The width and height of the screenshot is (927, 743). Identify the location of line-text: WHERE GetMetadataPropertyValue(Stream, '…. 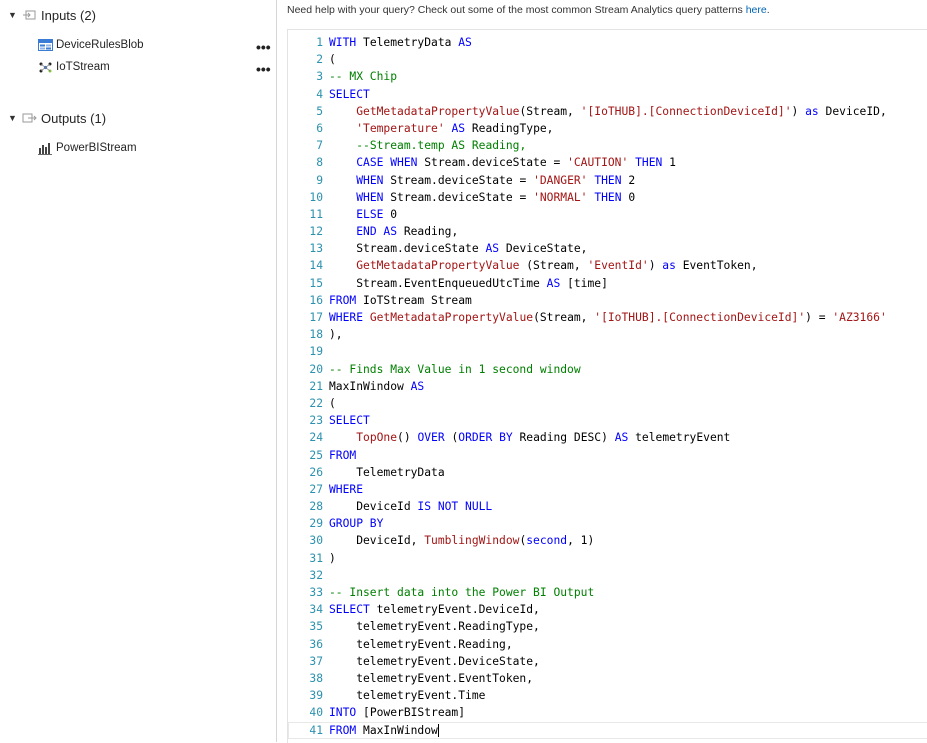
(628, 317).